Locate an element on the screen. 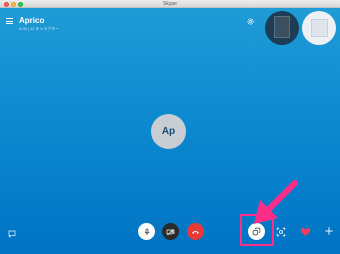 This screenshot has width=340, height=254. title-bar: Skype is located at coordinates (170, 4).